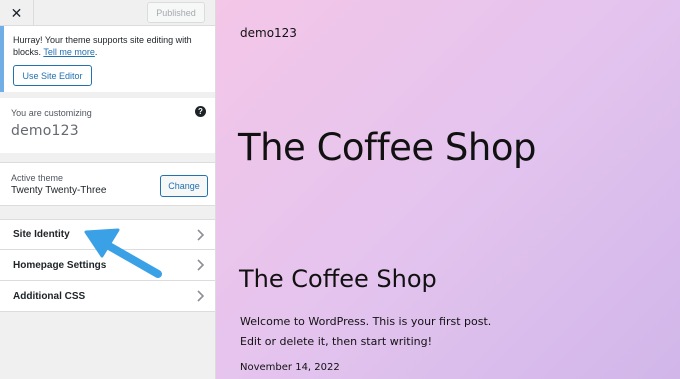 The image size is (680, 379). Describe the element at coordinates (49, 296) in the screenshot. I see `menu-item-label: Additional CSS` at that location.